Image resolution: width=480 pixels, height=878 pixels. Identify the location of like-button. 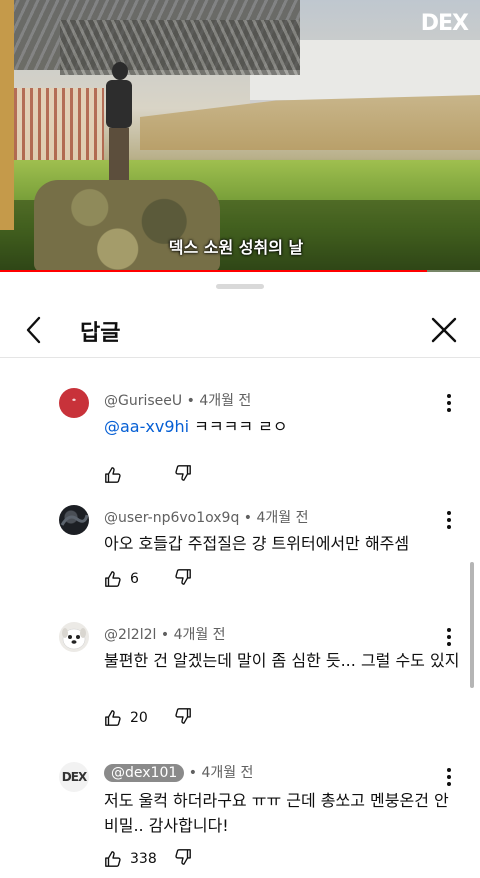
(117, 475).